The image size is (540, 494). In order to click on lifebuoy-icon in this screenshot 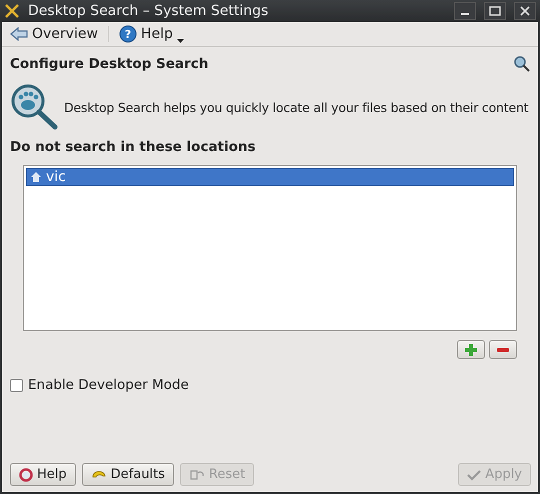, I will do `click(26, 475)`.